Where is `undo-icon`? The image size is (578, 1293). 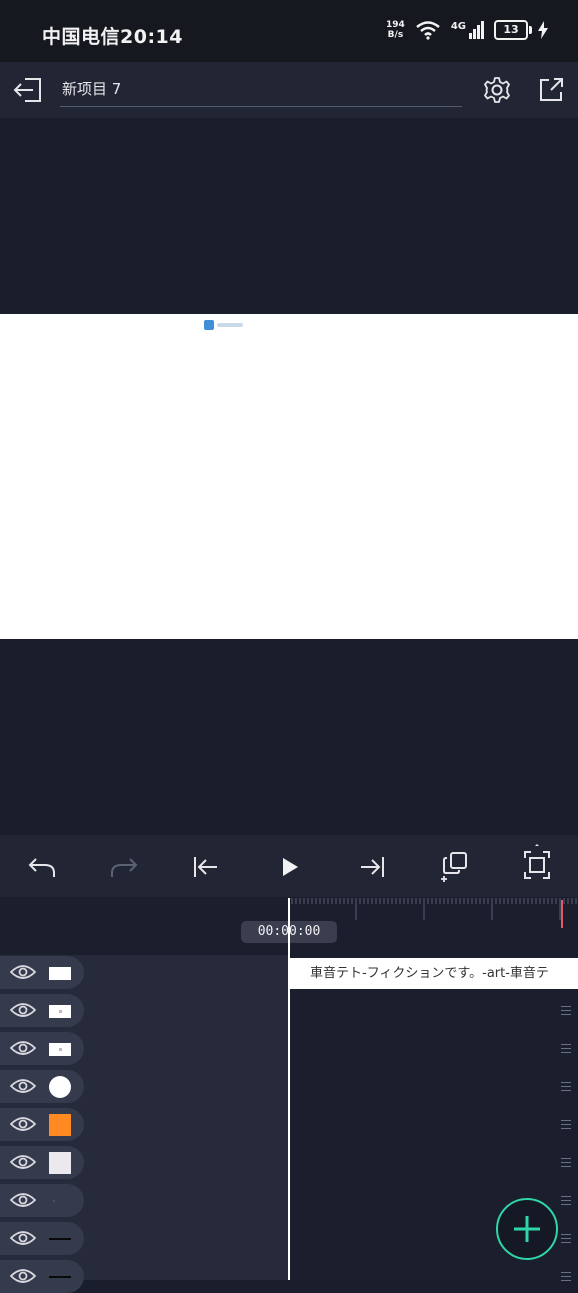 undo-icon is located at coordinates (41, 867).